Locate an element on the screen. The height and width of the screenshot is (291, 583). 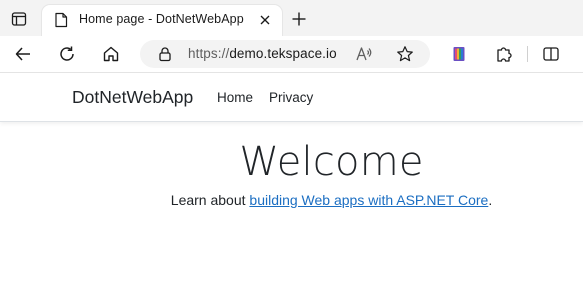
address-bar: https://demo.tekspace.io is located at coordinates (285, 54).